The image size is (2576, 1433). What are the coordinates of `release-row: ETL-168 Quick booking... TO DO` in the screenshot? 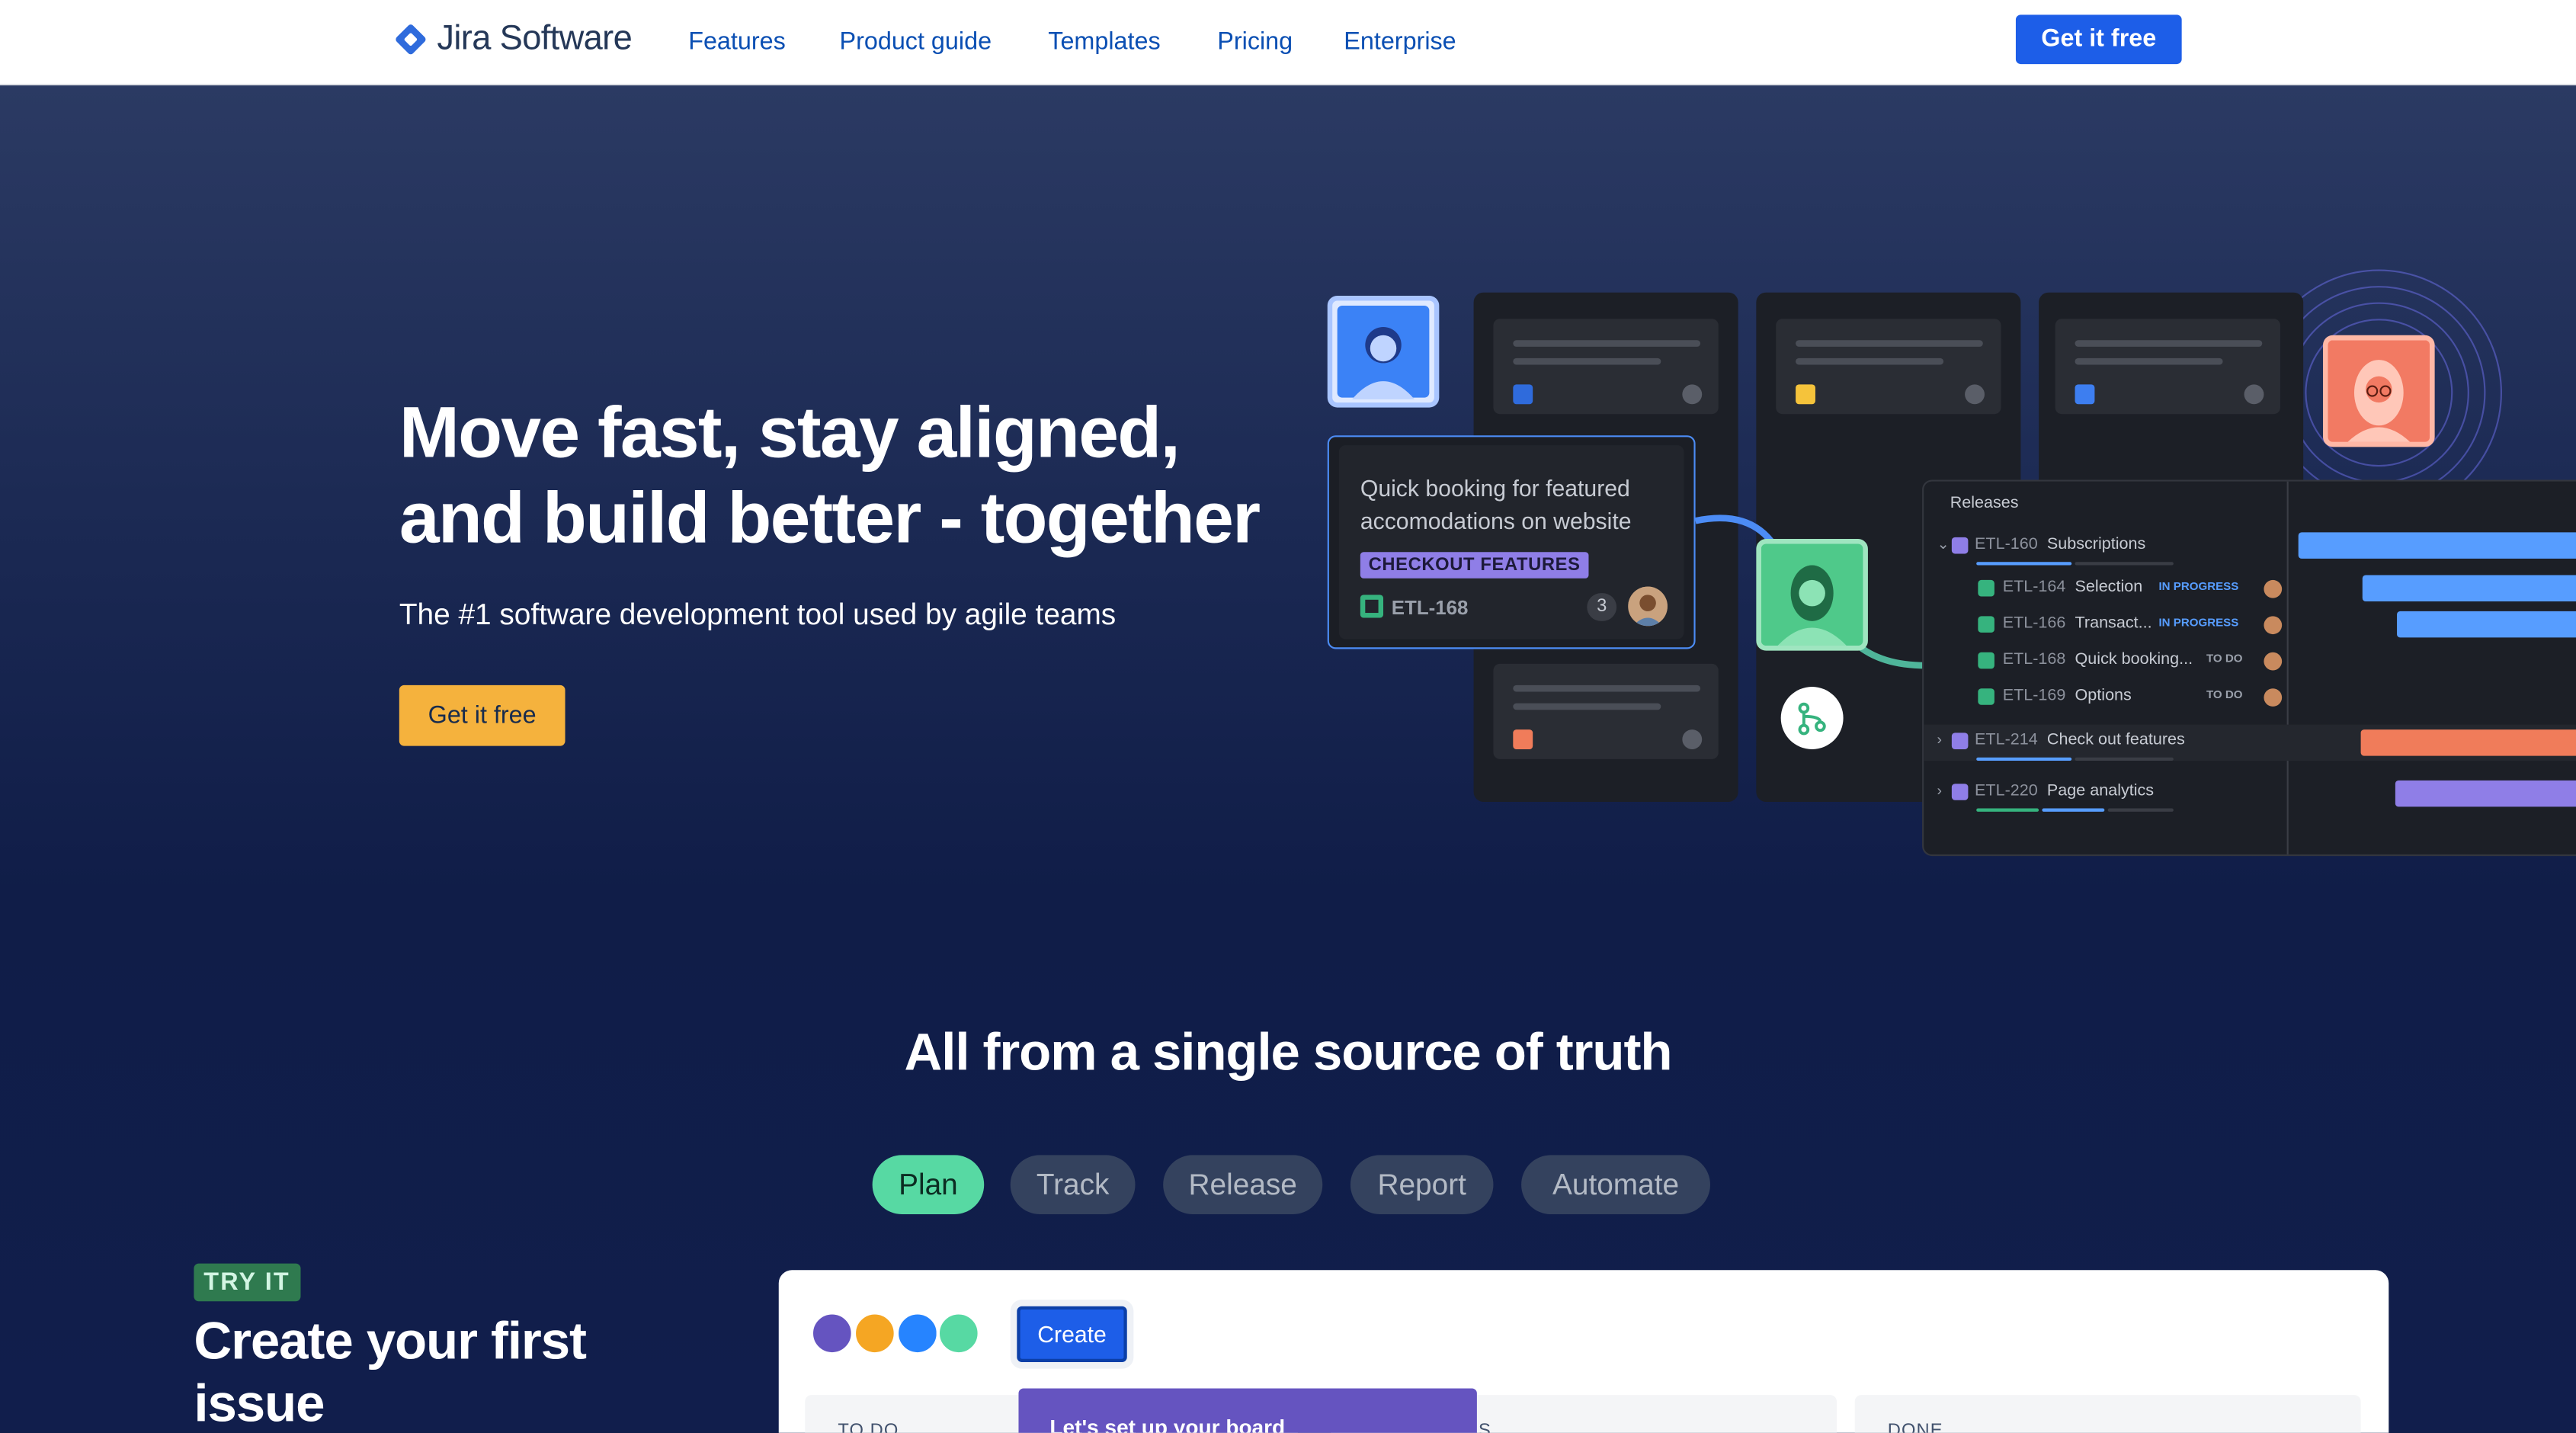 It's located at (2106, 662).